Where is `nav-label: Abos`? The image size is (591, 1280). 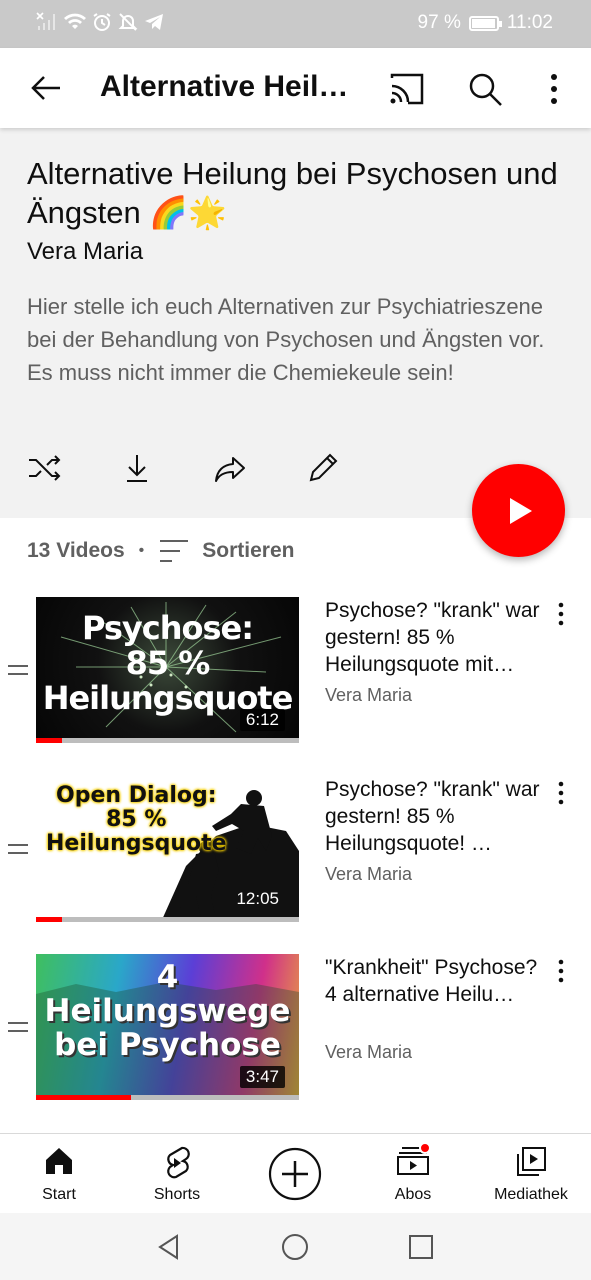 nav-label: Abos is located at coordinates (413, 1194).